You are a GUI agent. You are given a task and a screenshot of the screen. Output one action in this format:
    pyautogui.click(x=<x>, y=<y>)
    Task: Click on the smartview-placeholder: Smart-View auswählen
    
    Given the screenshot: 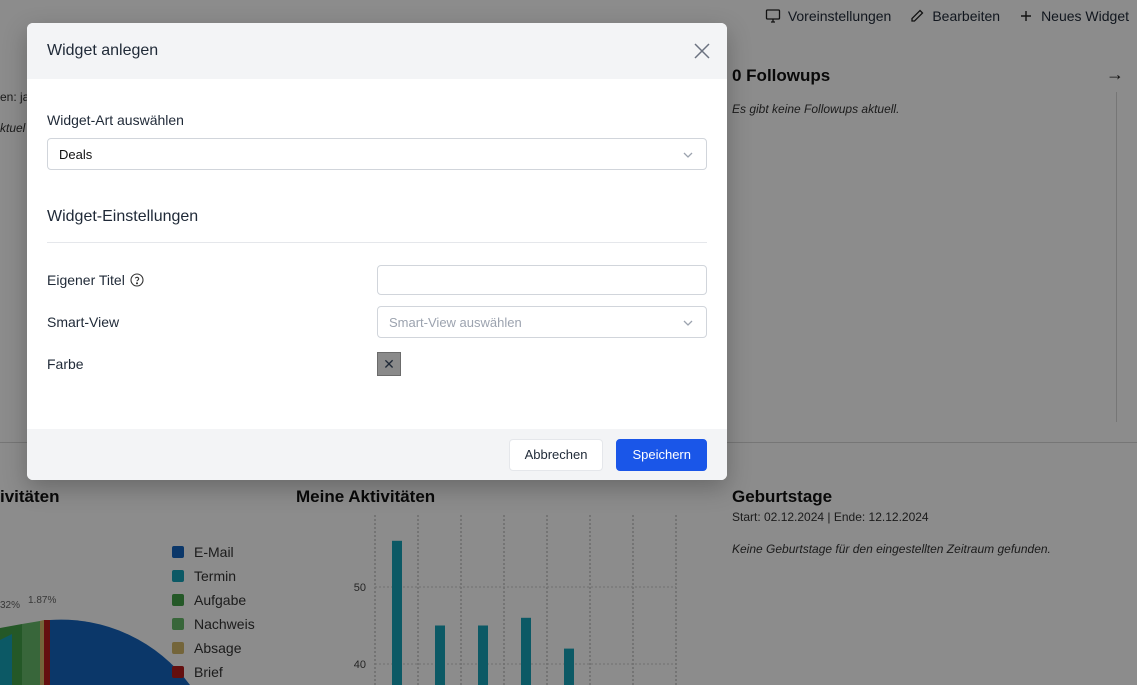 What is the action you would take?
    pyautogui.click(x=455, y=322)
    